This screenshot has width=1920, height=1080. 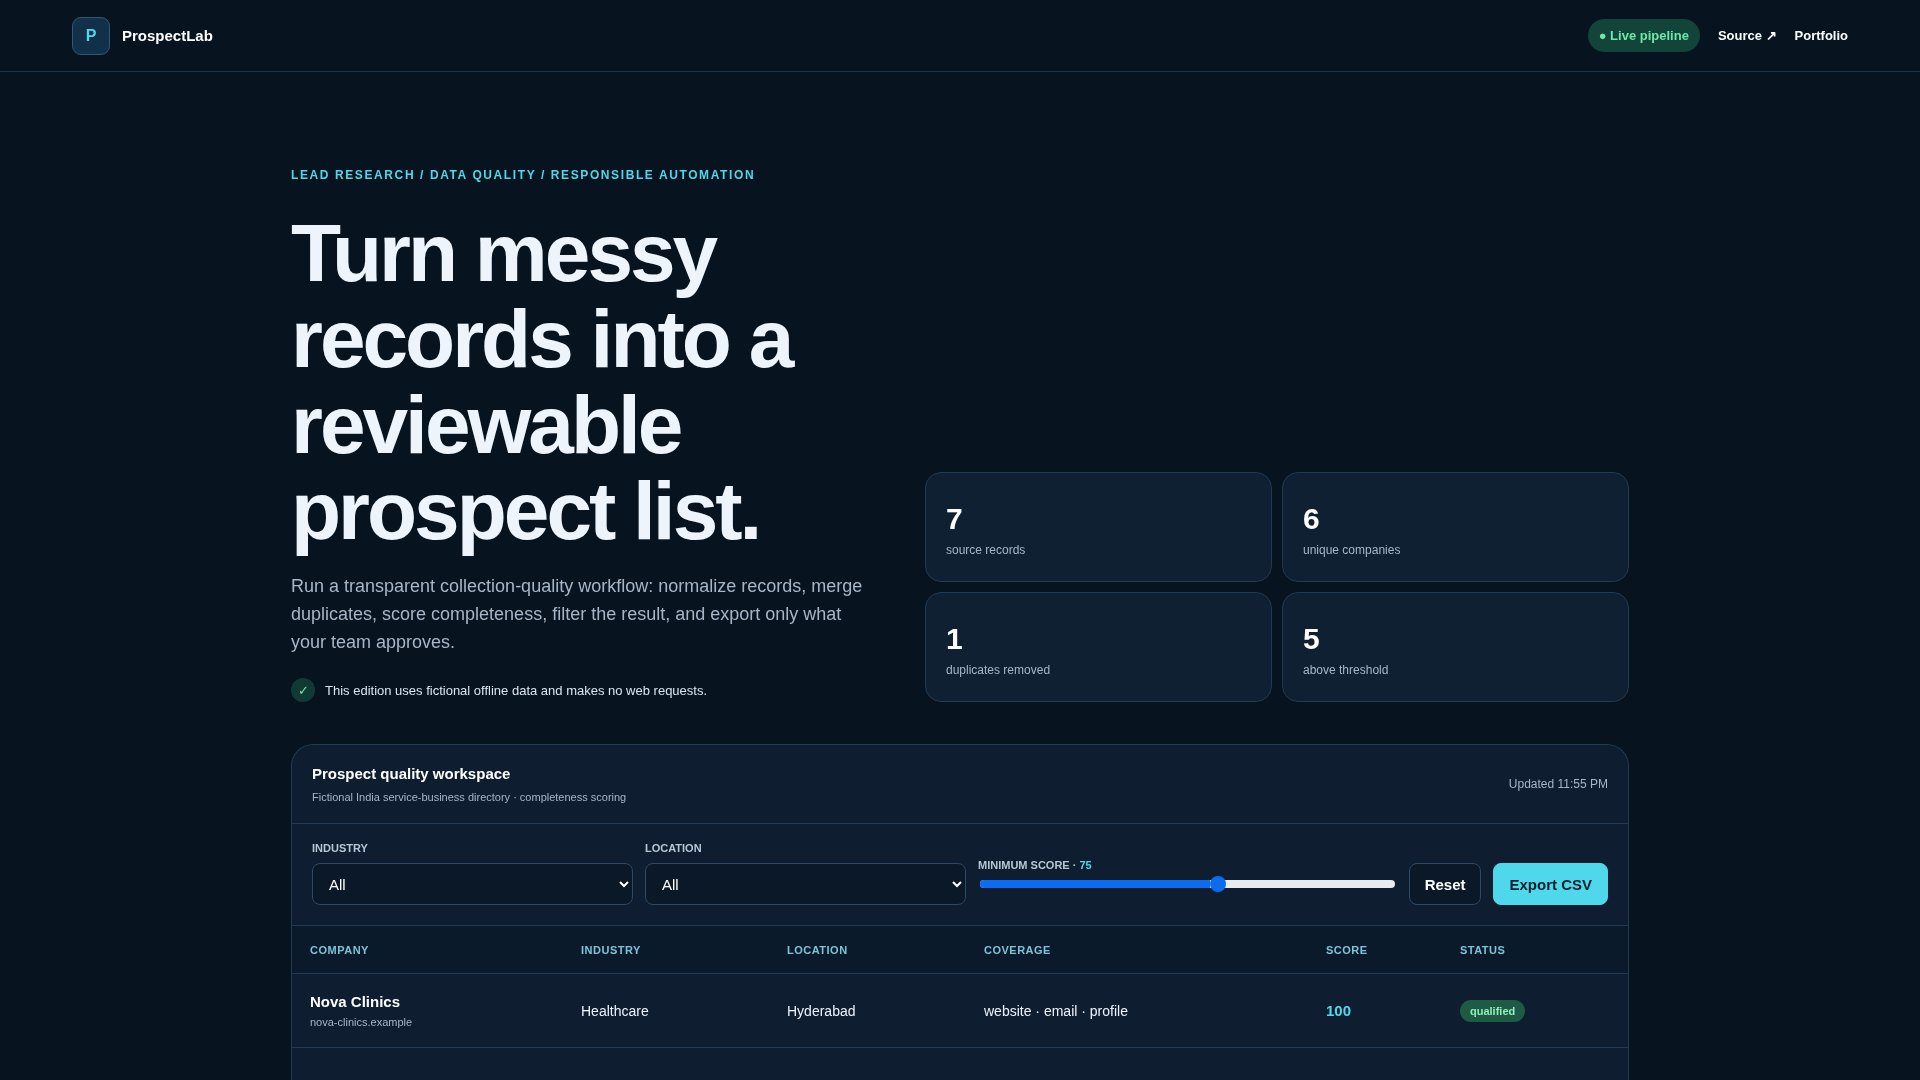 I want to click on nav-link: Source ↗, so click(x=1747, y=35).